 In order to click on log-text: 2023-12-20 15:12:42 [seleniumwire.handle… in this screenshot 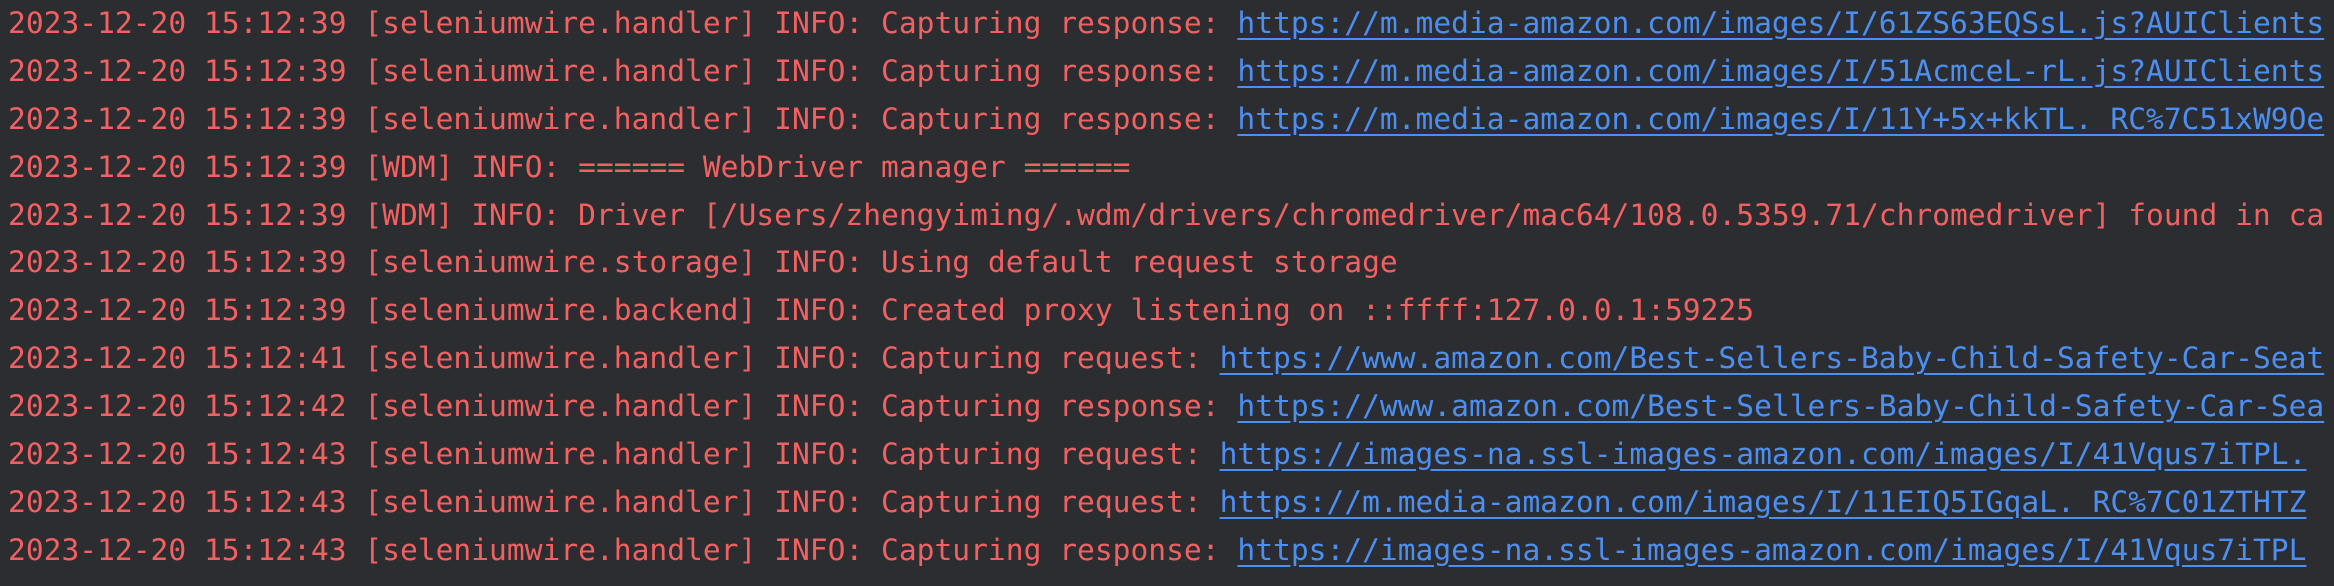, I will do `click(623, 406)`.